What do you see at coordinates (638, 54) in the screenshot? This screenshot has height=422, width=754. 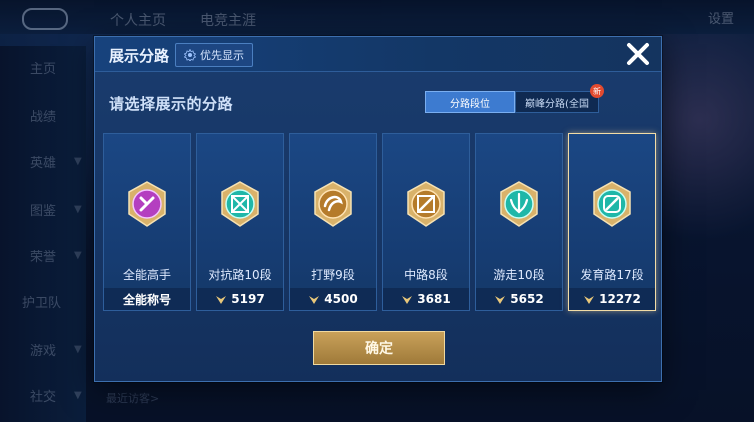 I see `close-icon` at bounding box center [638, 54].